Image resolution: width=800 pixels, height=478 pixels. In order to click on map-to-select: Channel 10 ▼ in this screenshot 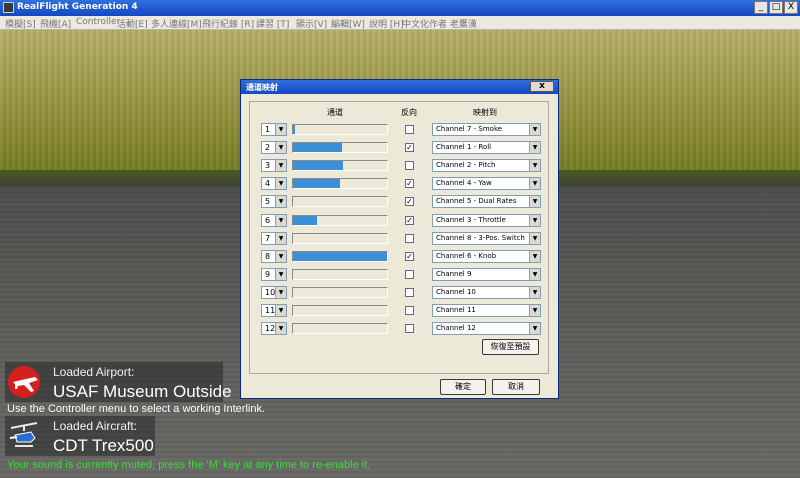, I will do `click(486, 292)`.